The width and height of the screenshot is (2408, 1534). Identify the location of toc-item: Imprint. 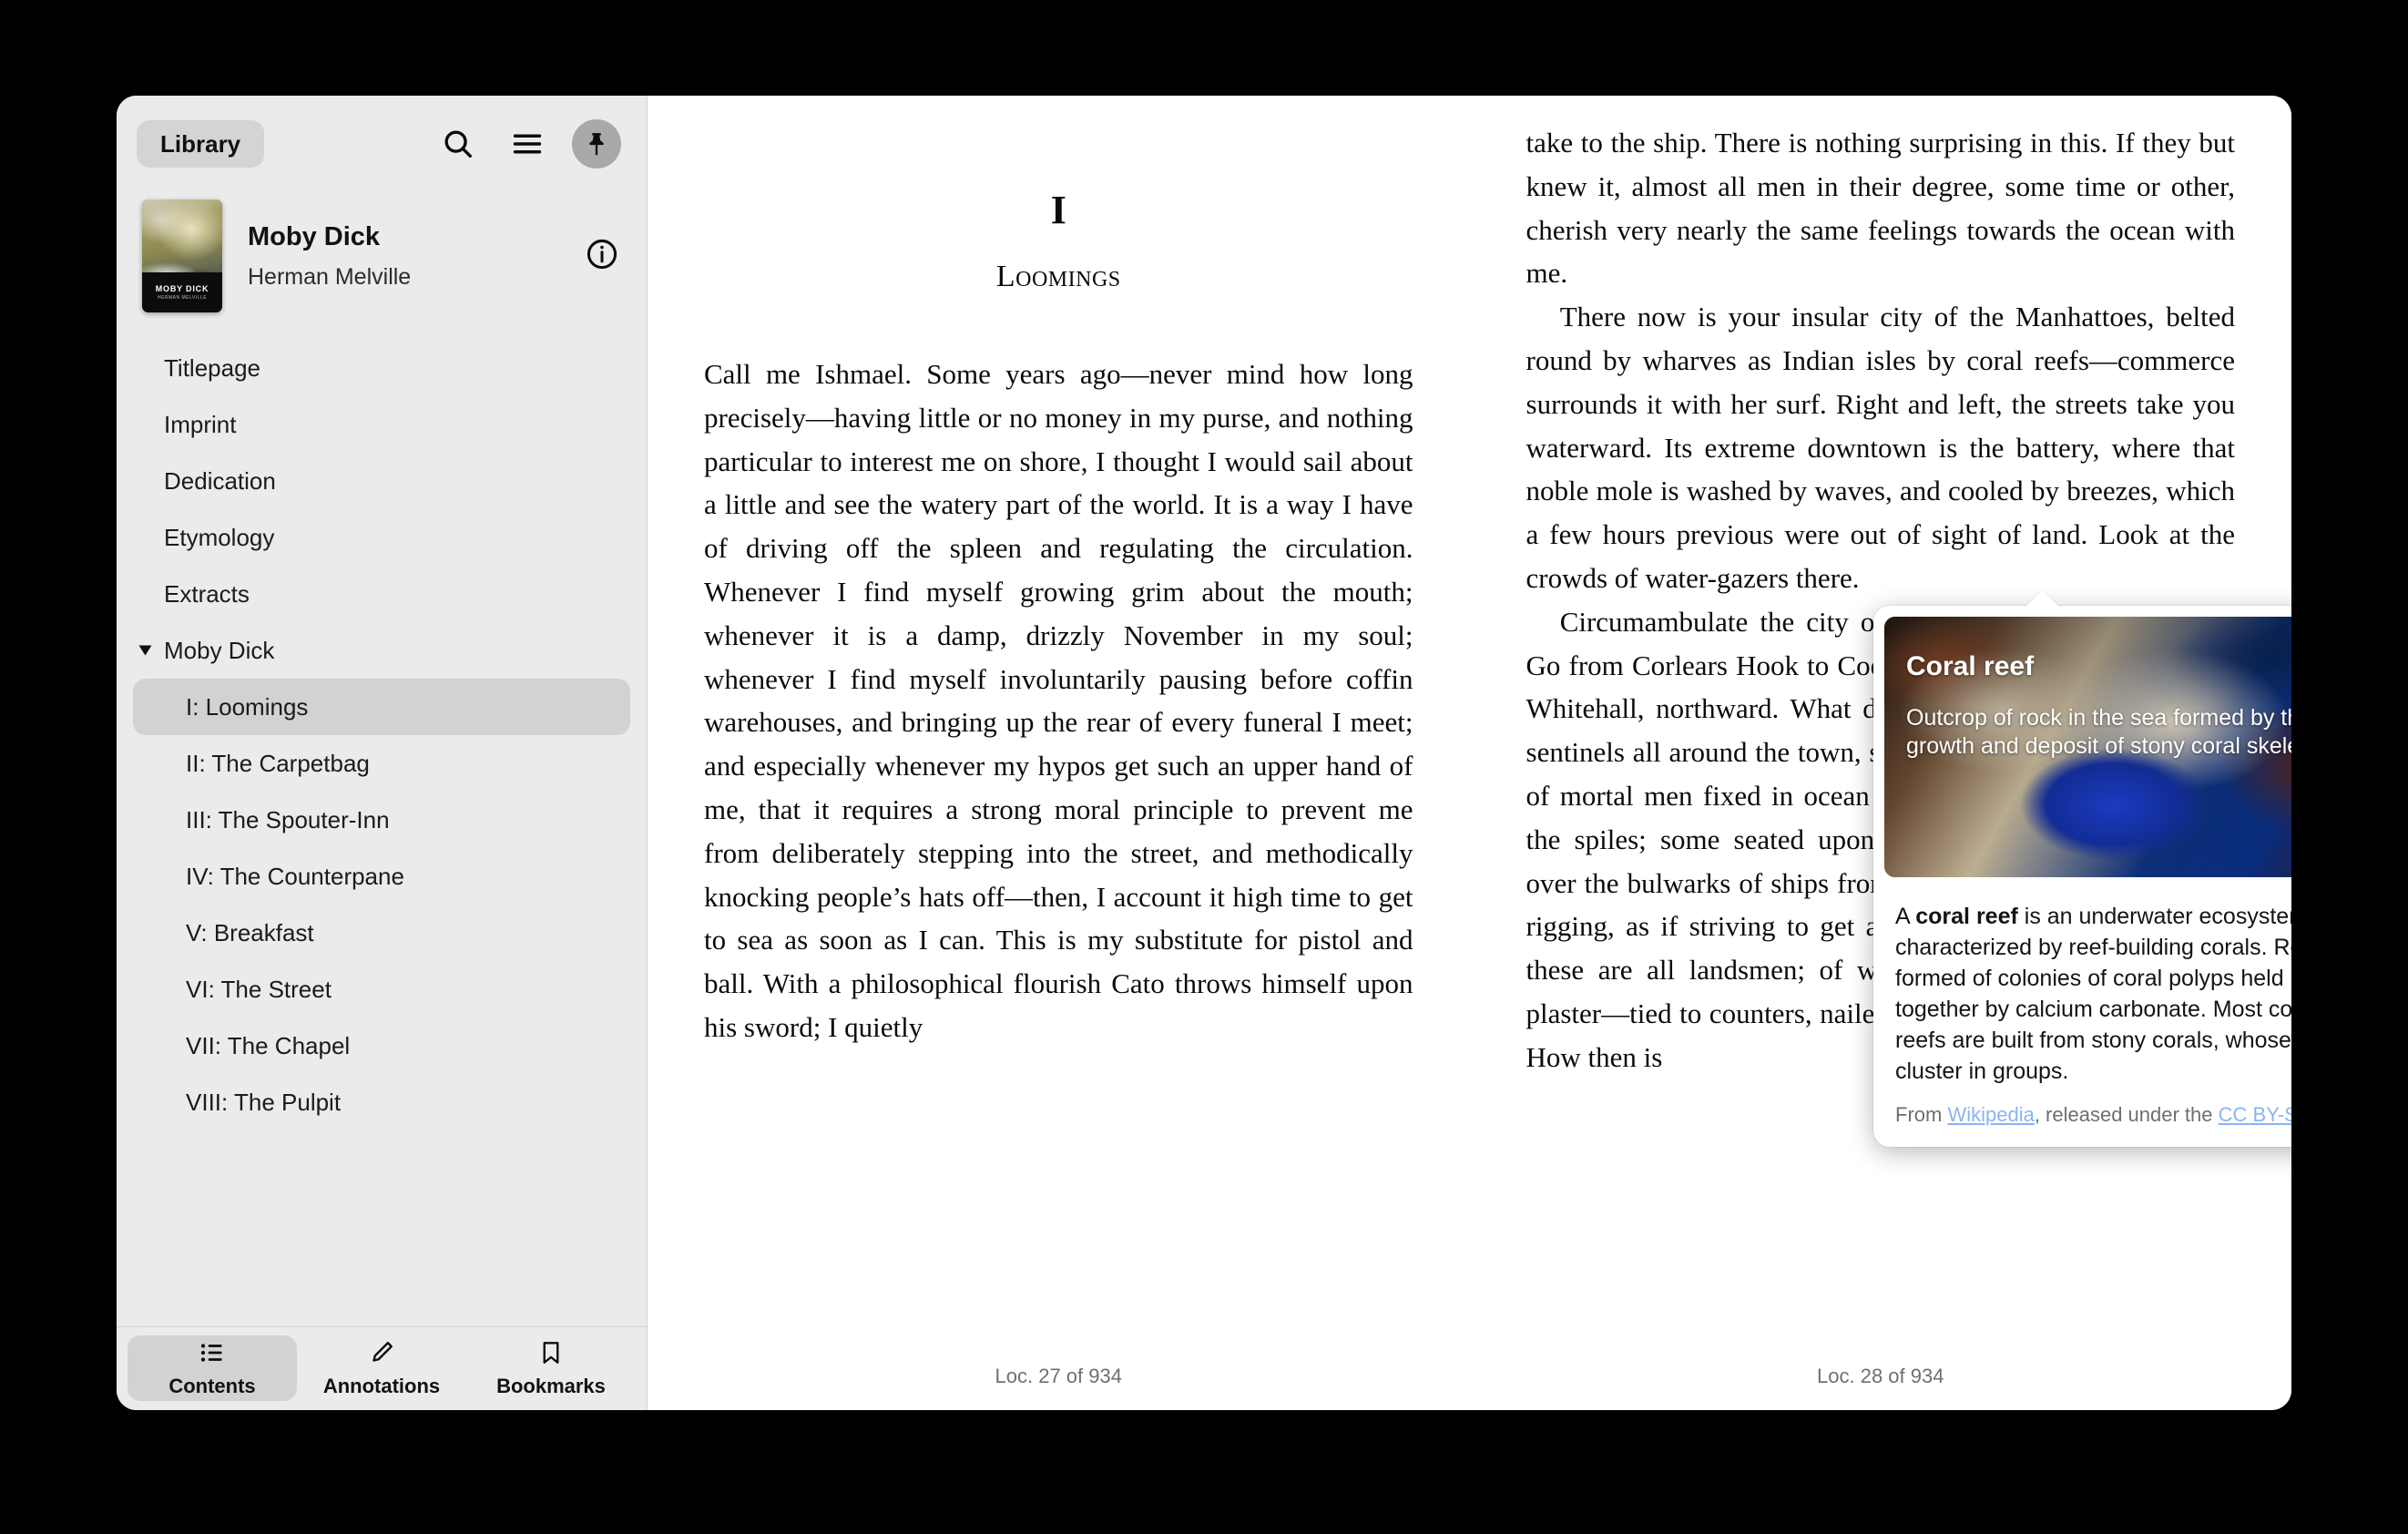
(381, 424).